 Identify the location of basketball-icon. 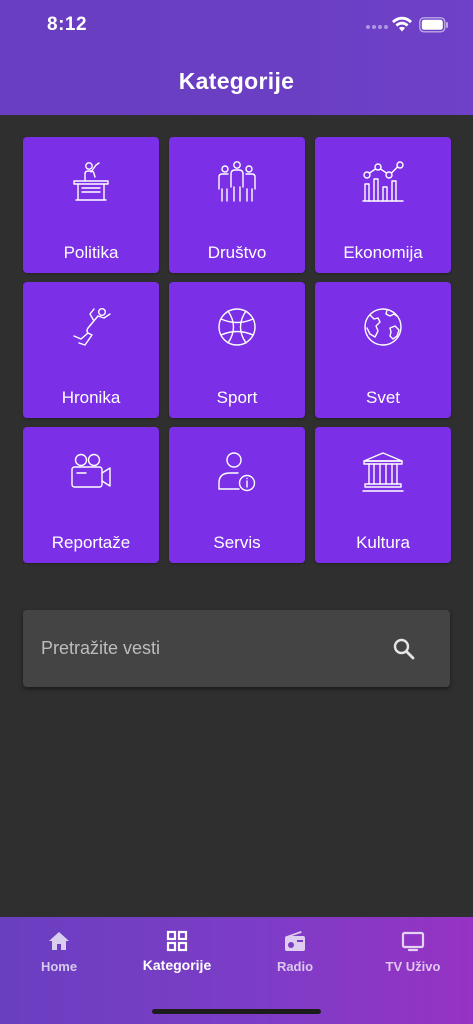
(237, 327).